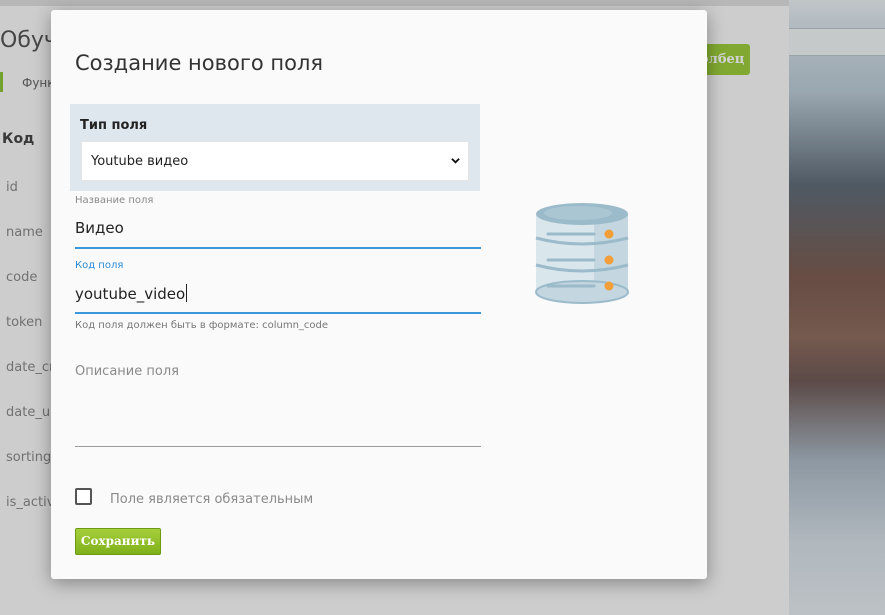  What do you see at coordinates (127, 371) in the screenshot?
I see `field-description-textarea: Описание поля` at bounding box center [127, 371].